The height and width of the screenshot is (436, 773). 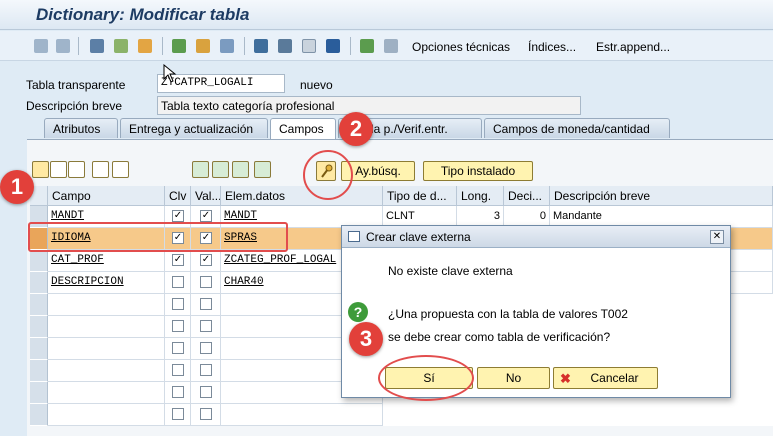 I want to click on dialog-window-icon, so click(x=354, y=236).